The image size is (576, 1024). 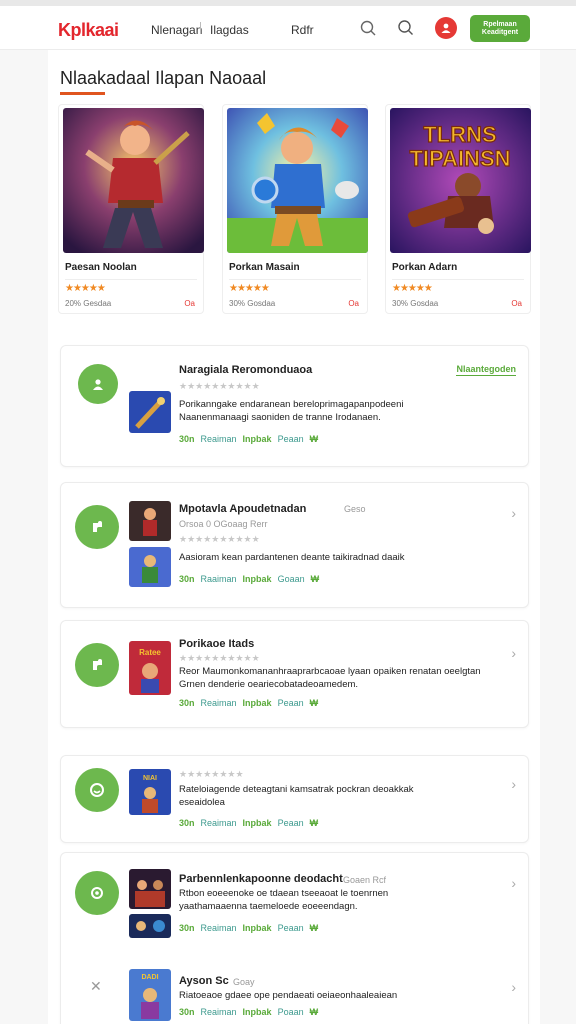 I want to click on featured-card-1: Paesan Noolan ★★★★★ 20% Gesdaa Oa, so click(x=131, y=209).